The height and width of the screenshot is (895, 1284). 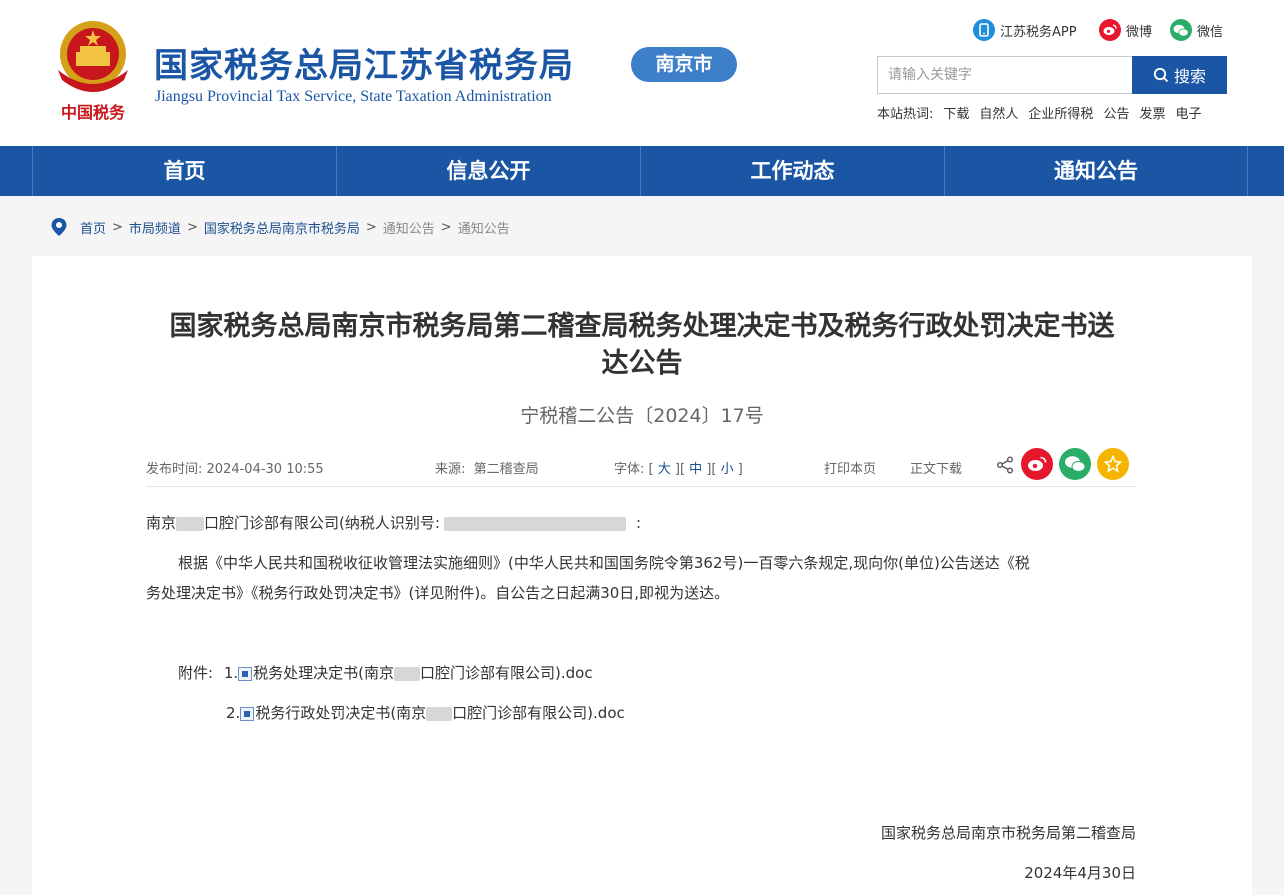 What do you see at coordinates (695, 469) in the screenshot?
I see `font-medium-button: 中` at bounding box center [695, 469].